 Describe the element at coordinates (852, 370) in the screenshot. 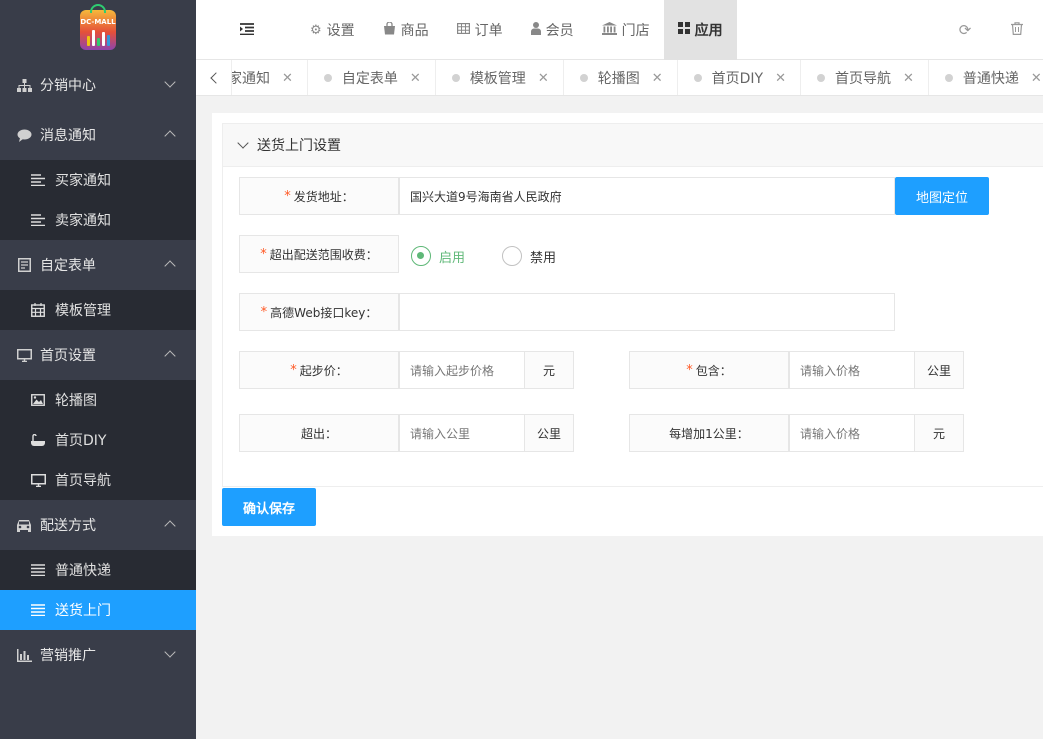

I see `include-input: 请输入价格` at that location.